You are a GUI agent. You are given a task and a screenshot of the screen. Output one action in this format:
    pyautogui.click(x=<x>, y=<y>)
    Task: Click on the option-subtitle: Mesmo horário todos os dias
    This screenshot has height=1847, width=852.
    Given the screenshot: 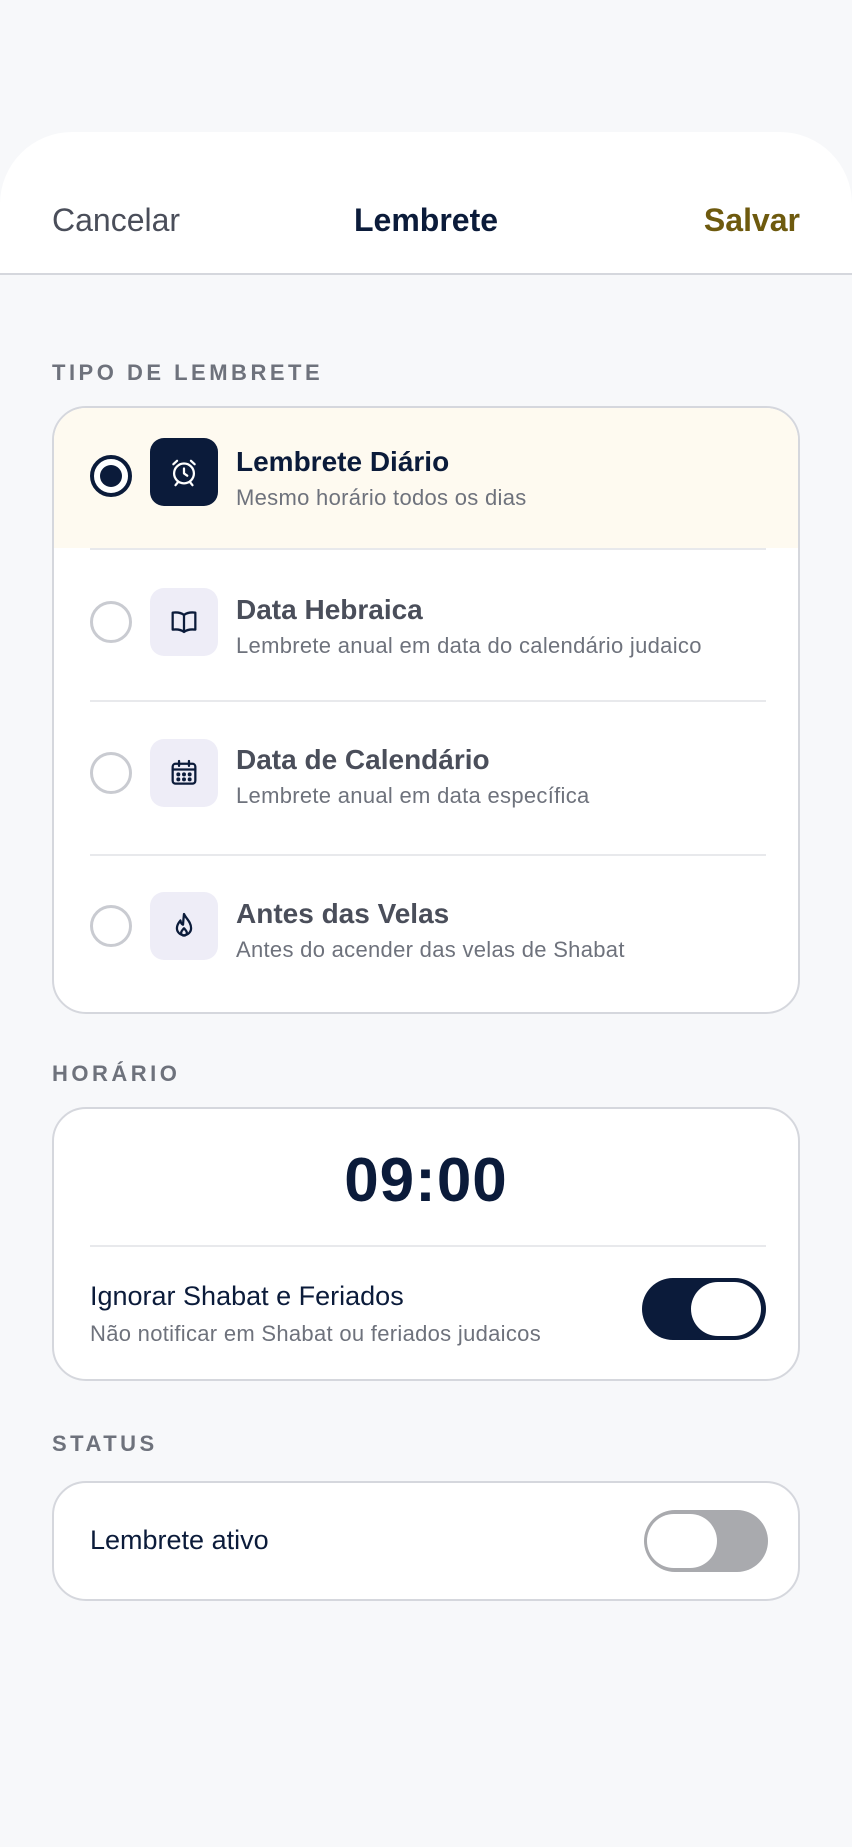 What is the action you would take?
    pyautogui.click(x=381, y=497)
    